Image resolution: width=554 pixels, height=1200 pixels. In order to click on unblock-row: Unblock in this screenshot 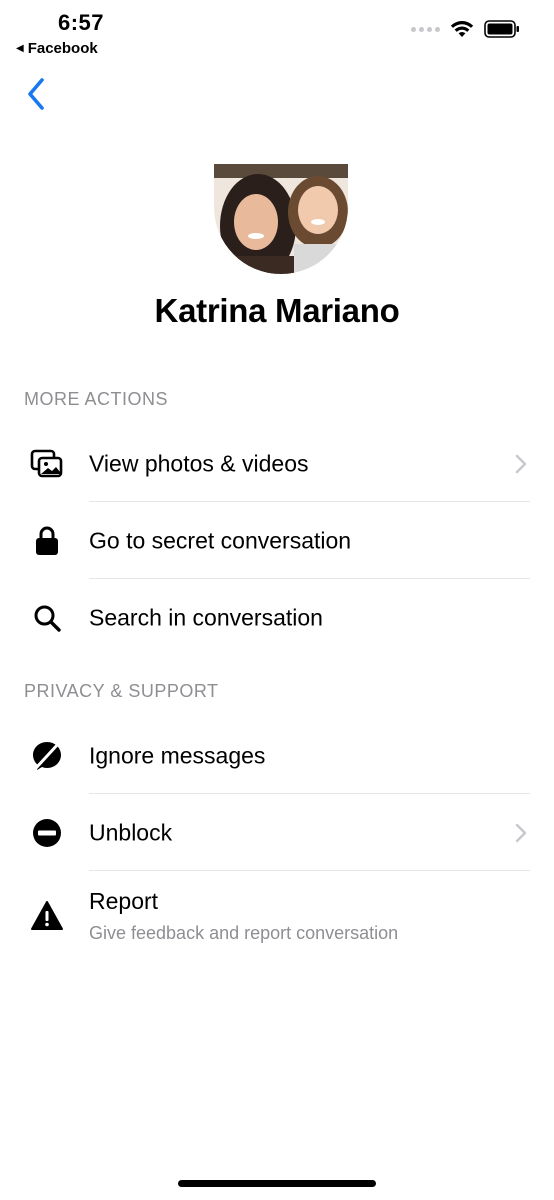, I will do `click(277, 833)`.